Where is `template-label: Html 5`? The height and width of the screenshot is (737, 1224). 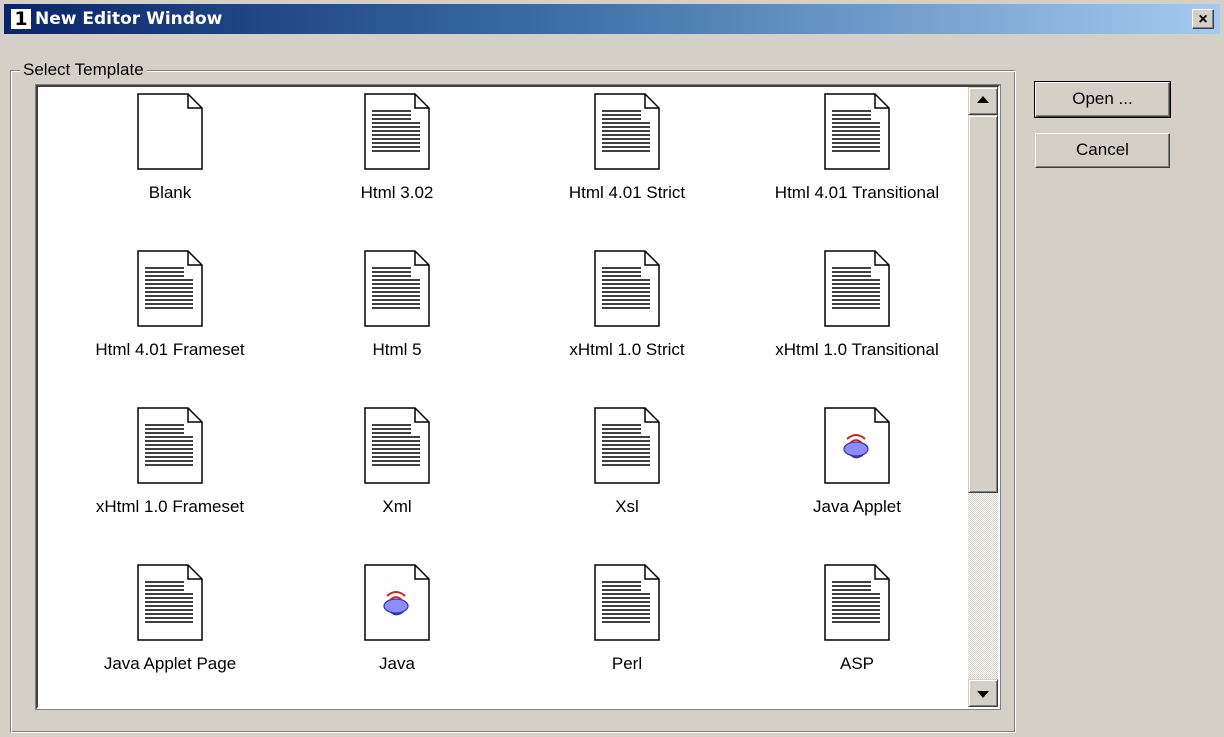
template-label: Html 5 is located at coordinates (397, 349).